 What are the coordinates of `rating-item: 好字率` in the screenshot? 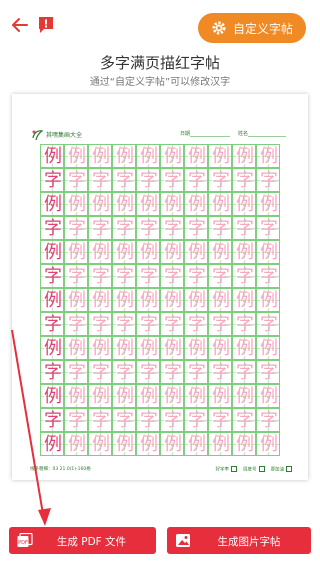 It's located at (226, 469).